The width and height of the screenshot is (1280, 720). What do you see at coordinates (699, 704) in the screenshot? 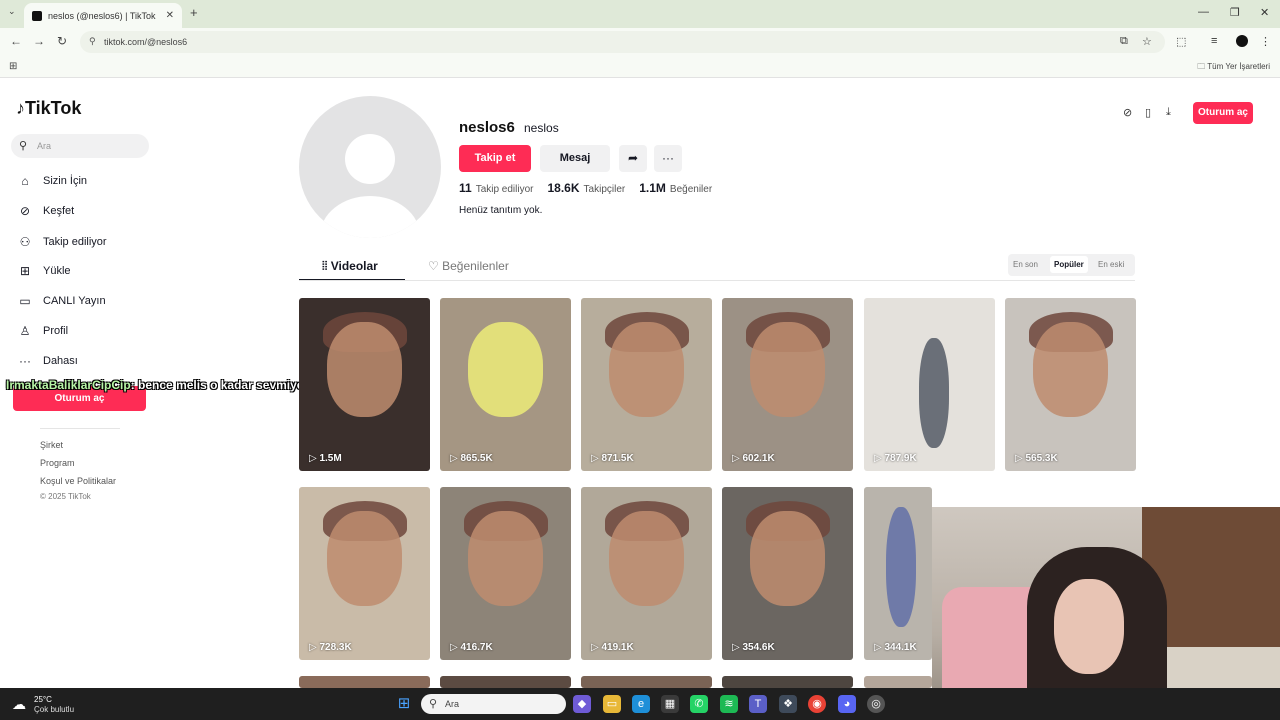
I see `whatsapp-icon: ✆` at bounding box center [699, 704].